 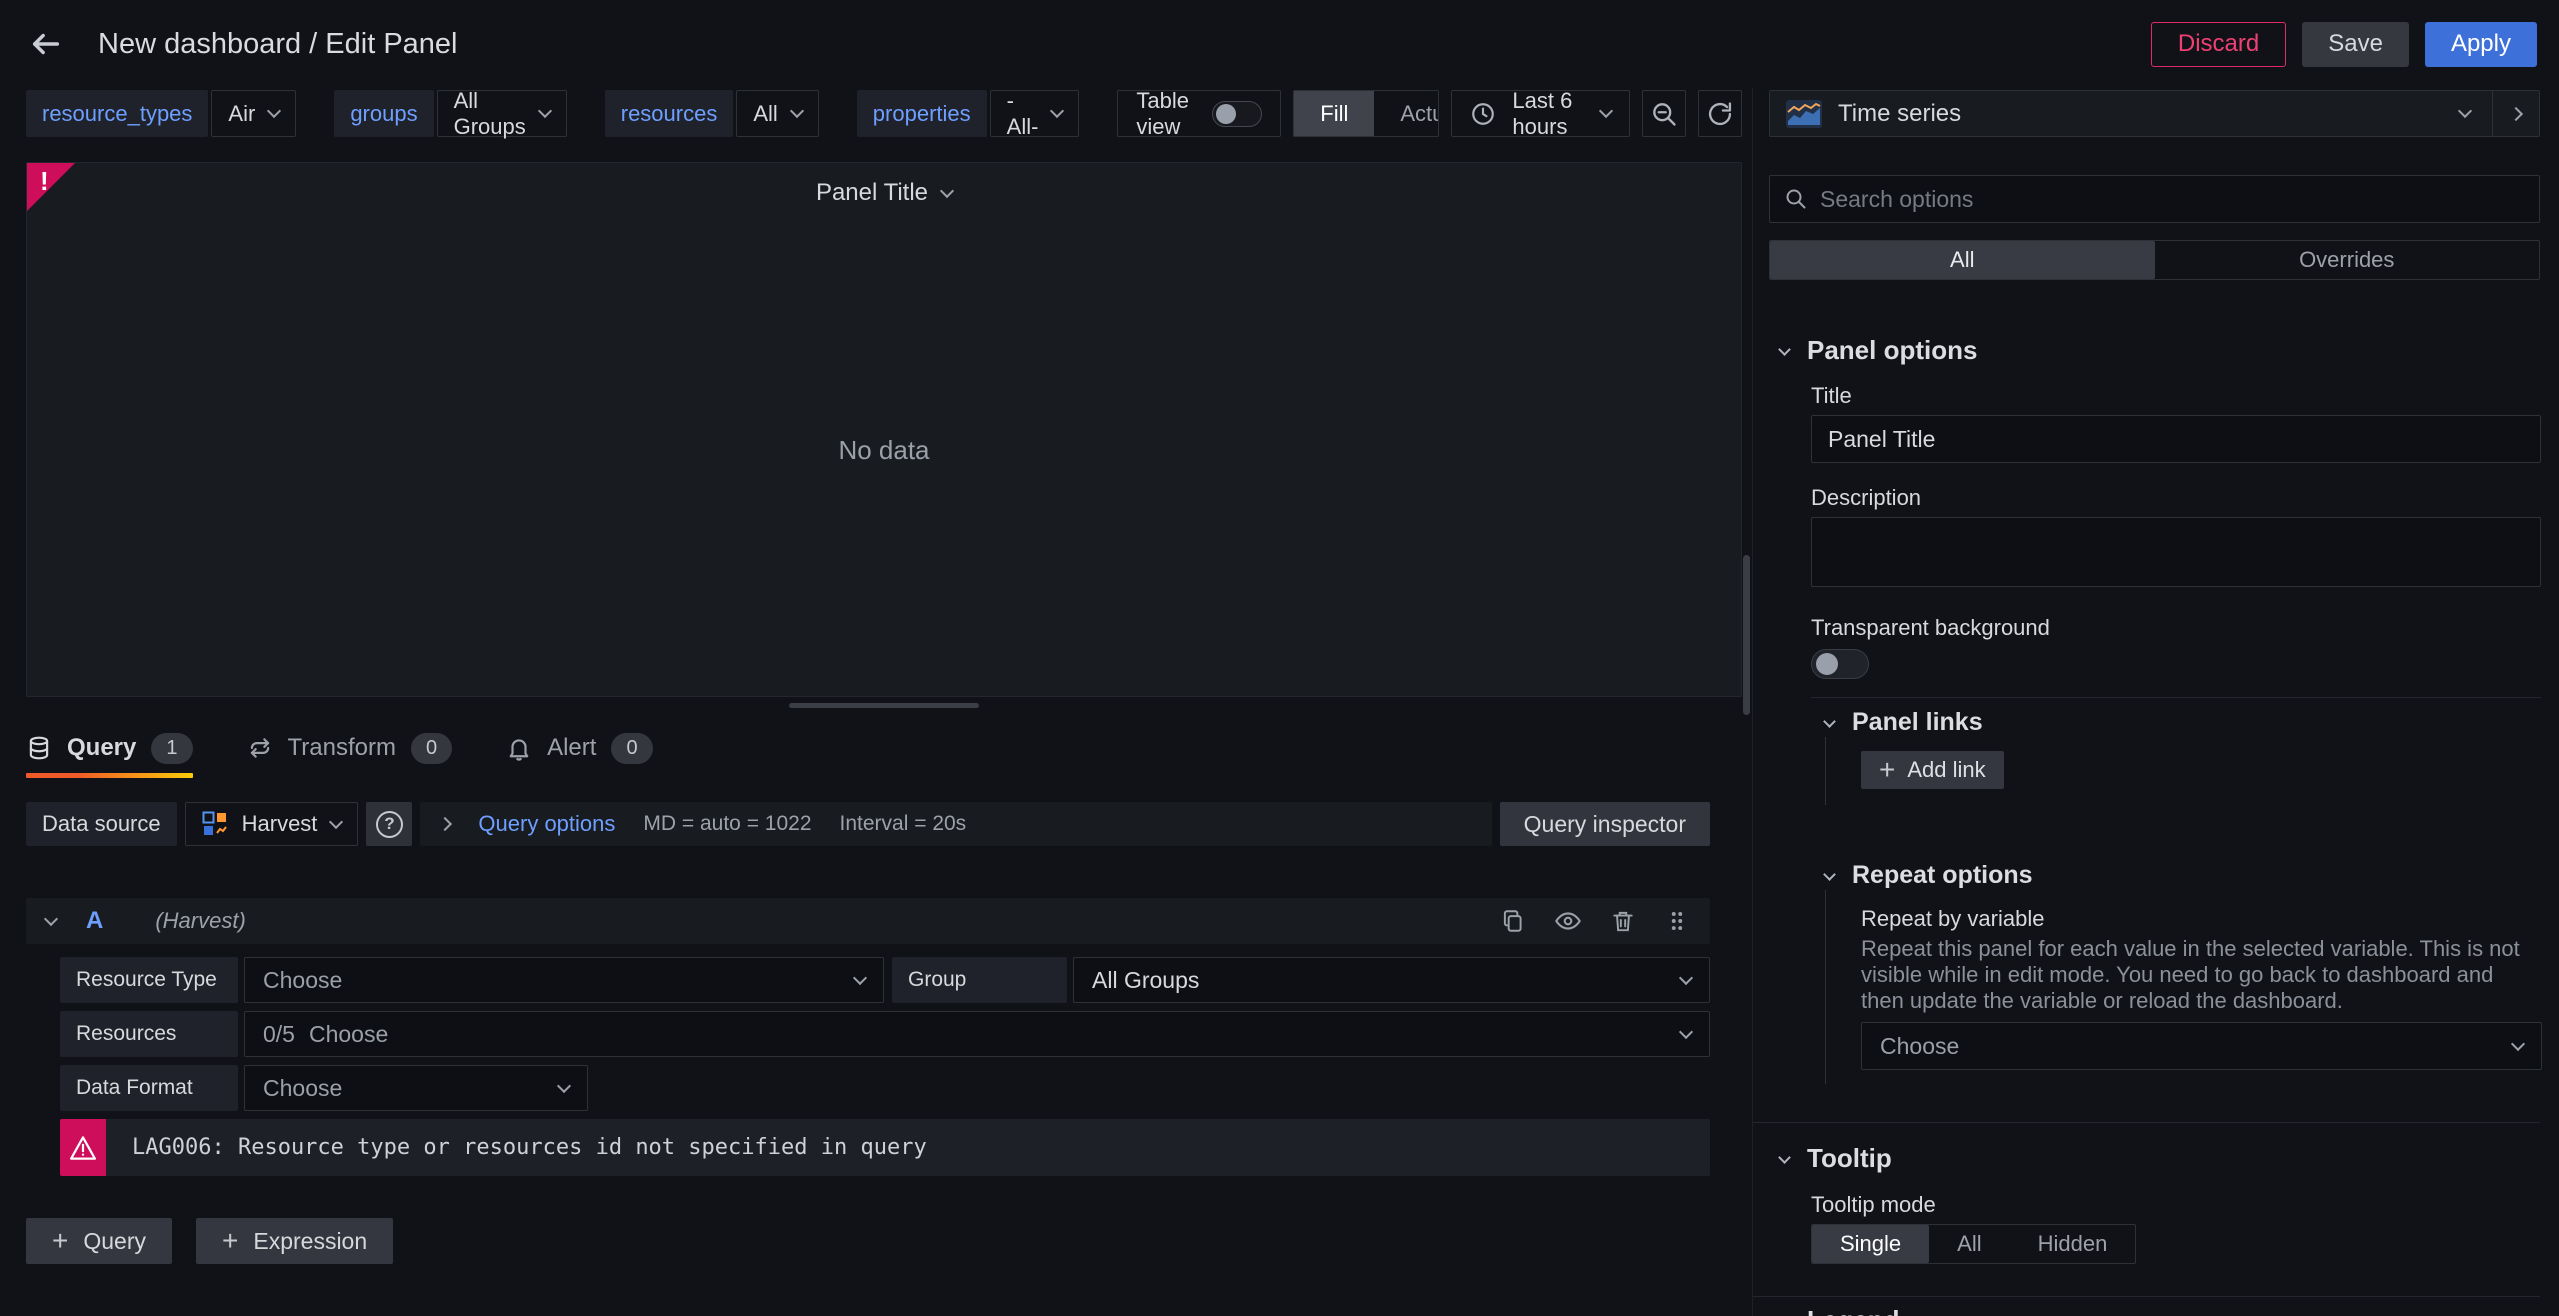 I want to click on resource-type-select: Choose, so click(x=564, y=980).